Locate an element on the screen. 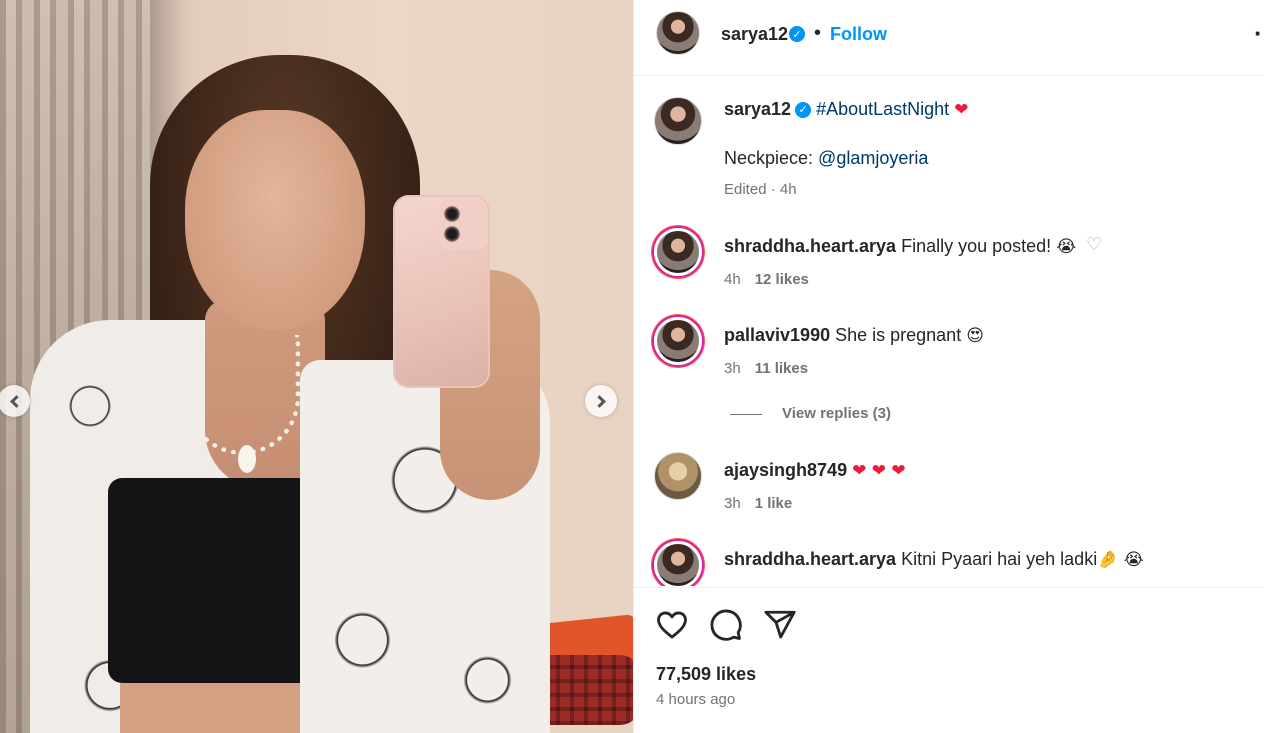 This screenshot has width=1264, height=733. caption-mention: @glamjoyeria is located at coordinates (873, 158).